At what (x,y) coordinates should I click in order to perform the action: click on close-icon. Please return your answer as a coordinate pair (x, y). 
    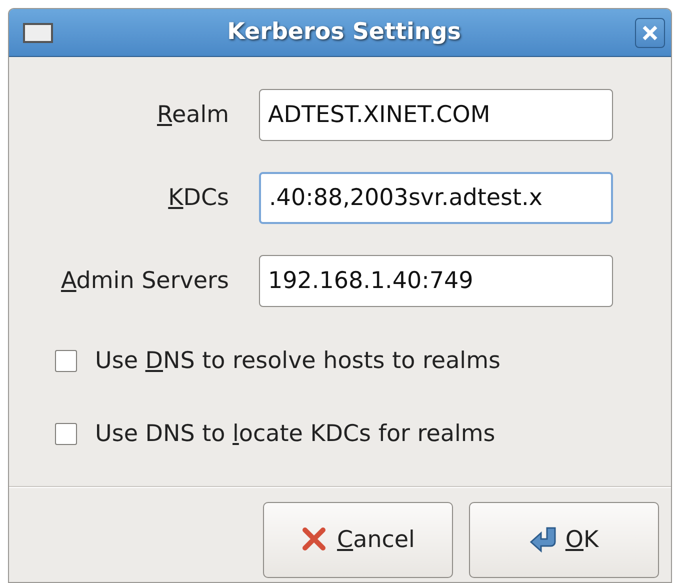
    Looking at the image, I should click on (650, 33).